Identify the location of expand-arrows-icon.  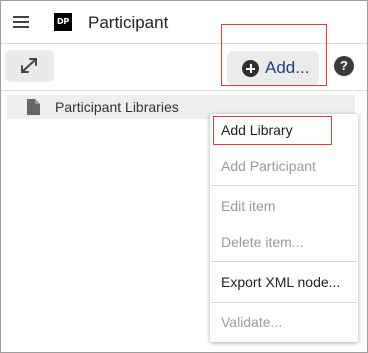
(29, 65).